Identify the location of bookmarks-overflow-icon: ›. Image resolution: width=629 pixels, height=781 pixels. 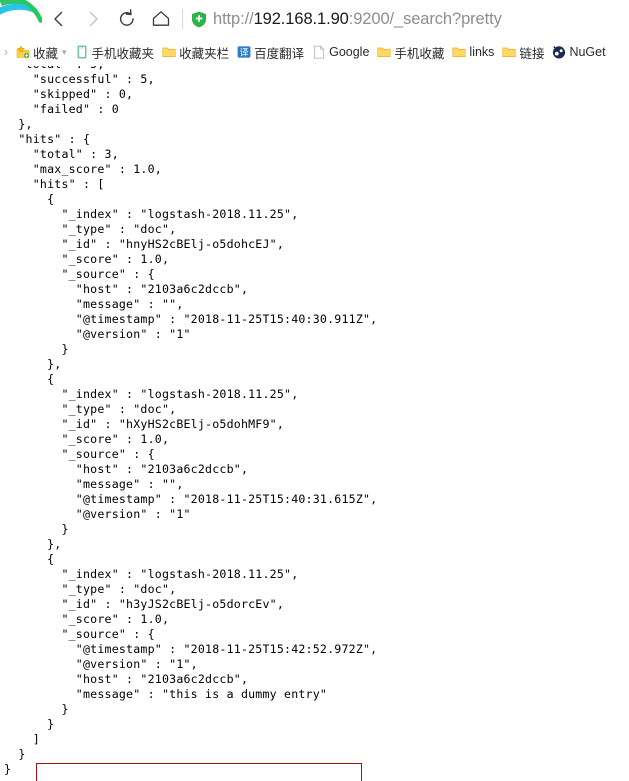
(7, 52).